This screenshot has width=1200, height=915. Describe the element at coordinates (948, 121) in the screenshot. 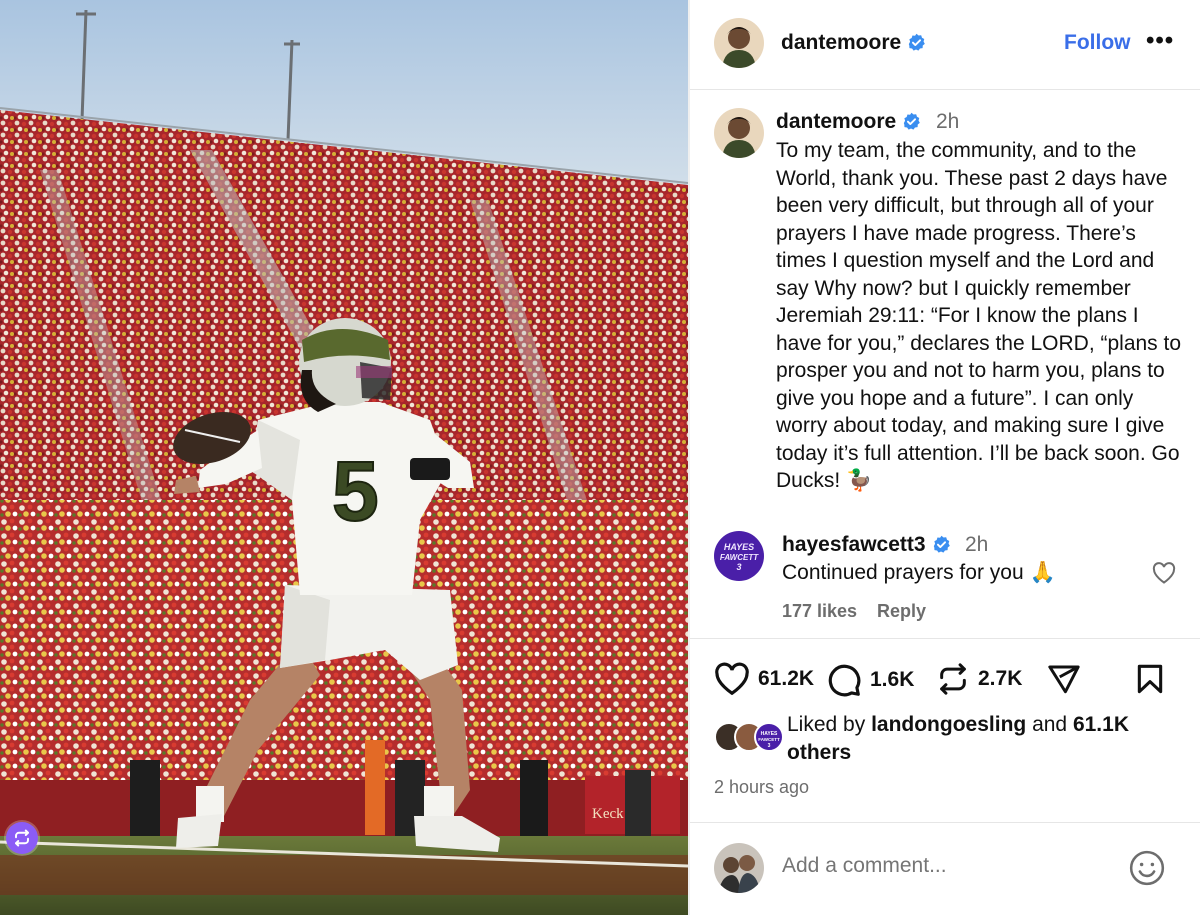

I see `caption-timestamp: 2h` at that location.